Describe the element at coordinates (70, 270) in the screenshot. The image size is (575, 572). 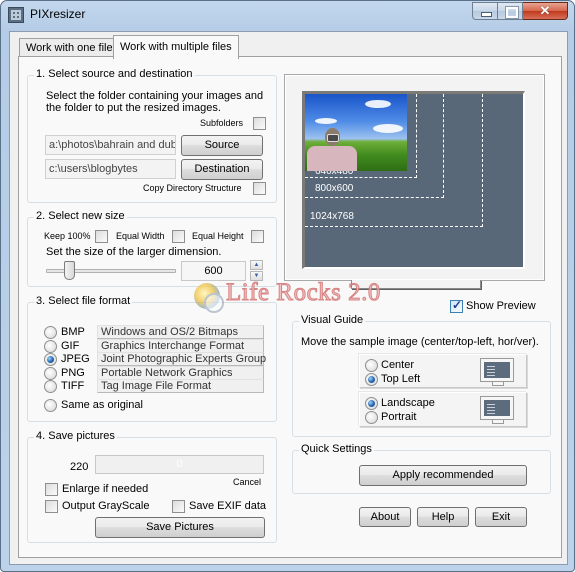
I see `size-slider-thumb` at that location.